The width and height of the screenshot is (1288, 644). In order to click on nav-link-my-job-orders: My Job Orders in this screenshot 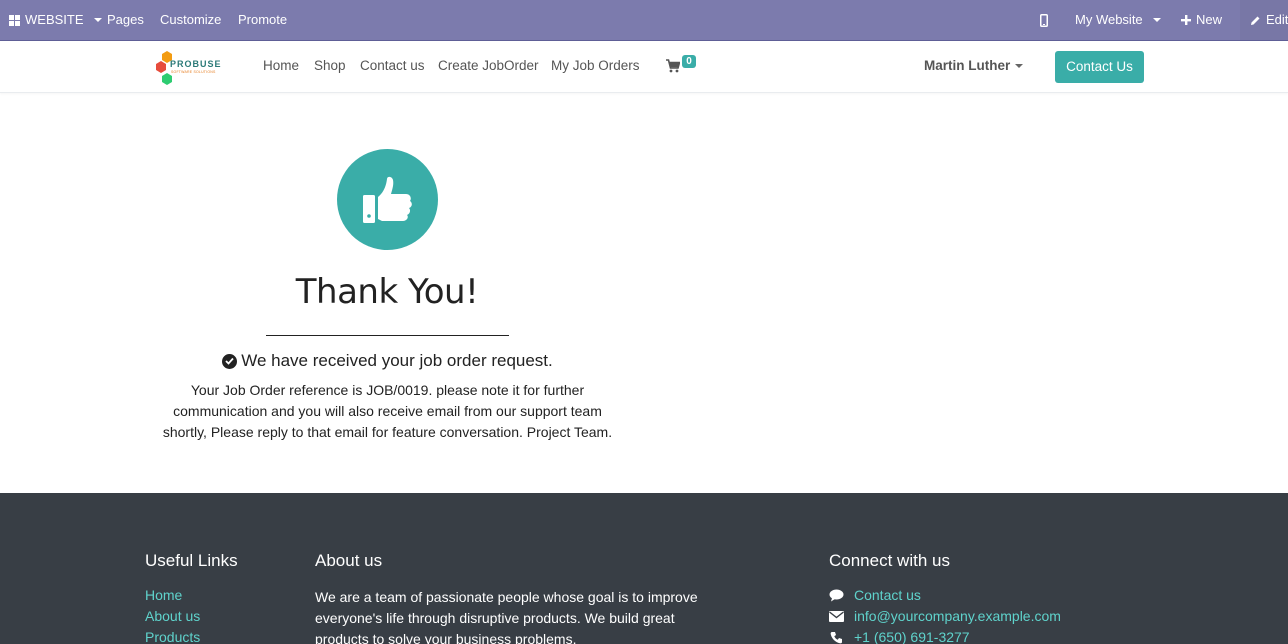, I will do `click(595, 65)`.